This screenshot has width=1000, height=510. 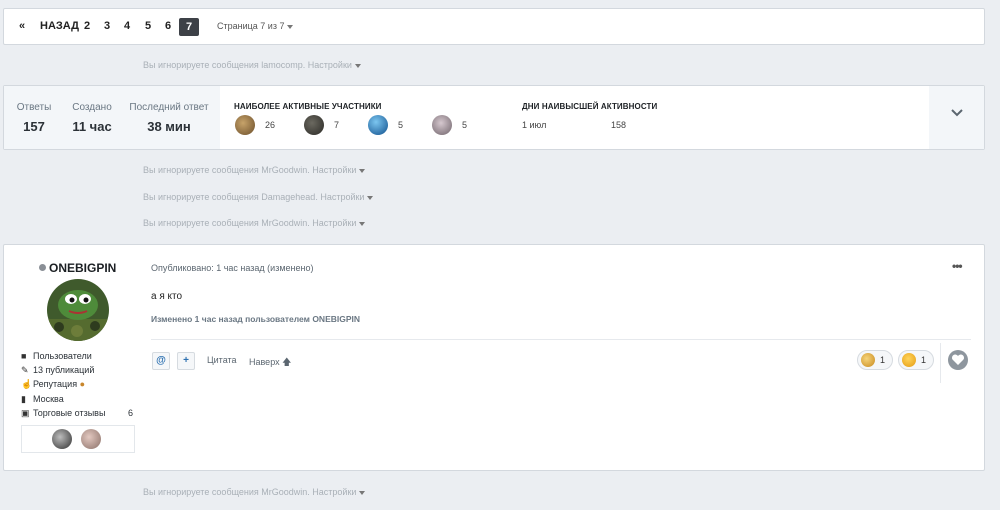 I want to click on author-avatar, so click(x=78, y=310).